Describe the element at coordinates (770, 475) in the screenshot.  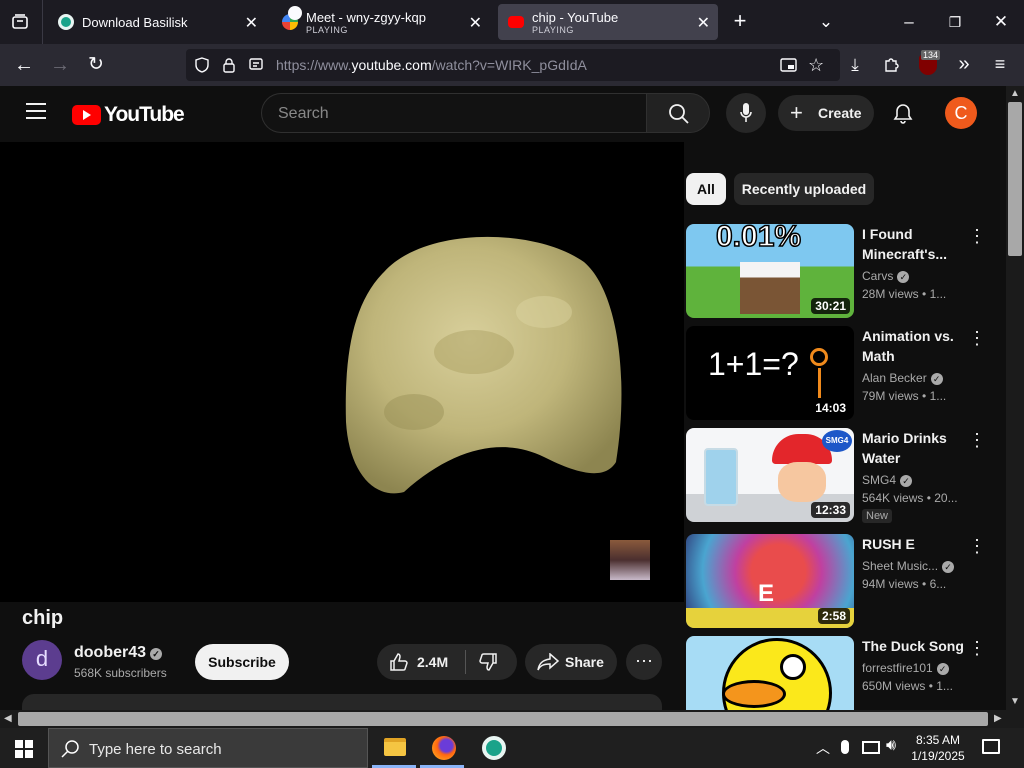
I see `video-thumbnail: SMG4 12:33` at that location.